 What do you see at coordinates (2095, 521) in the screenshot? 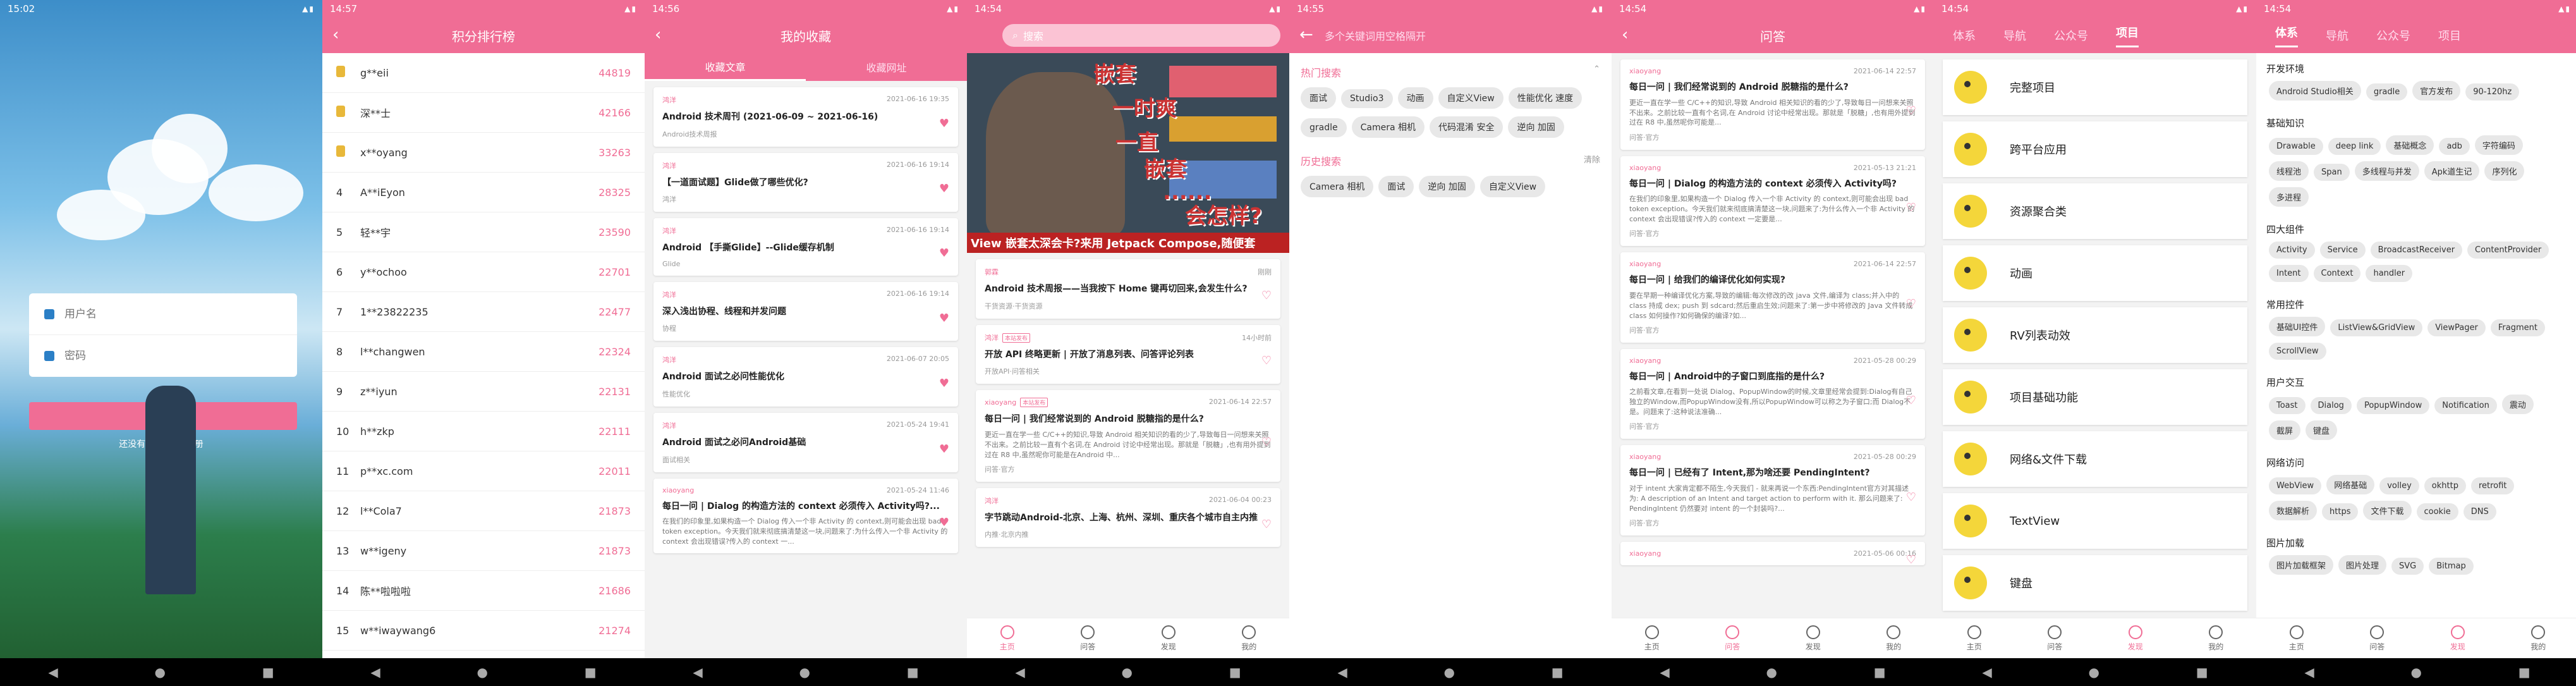
I see `project-category-item: TextView` at bounding box center [2095, 521].